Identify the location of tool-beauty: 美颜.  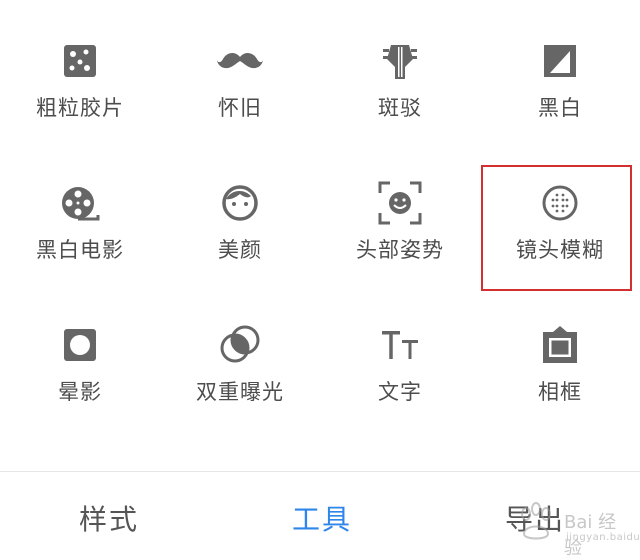
(240, 212).